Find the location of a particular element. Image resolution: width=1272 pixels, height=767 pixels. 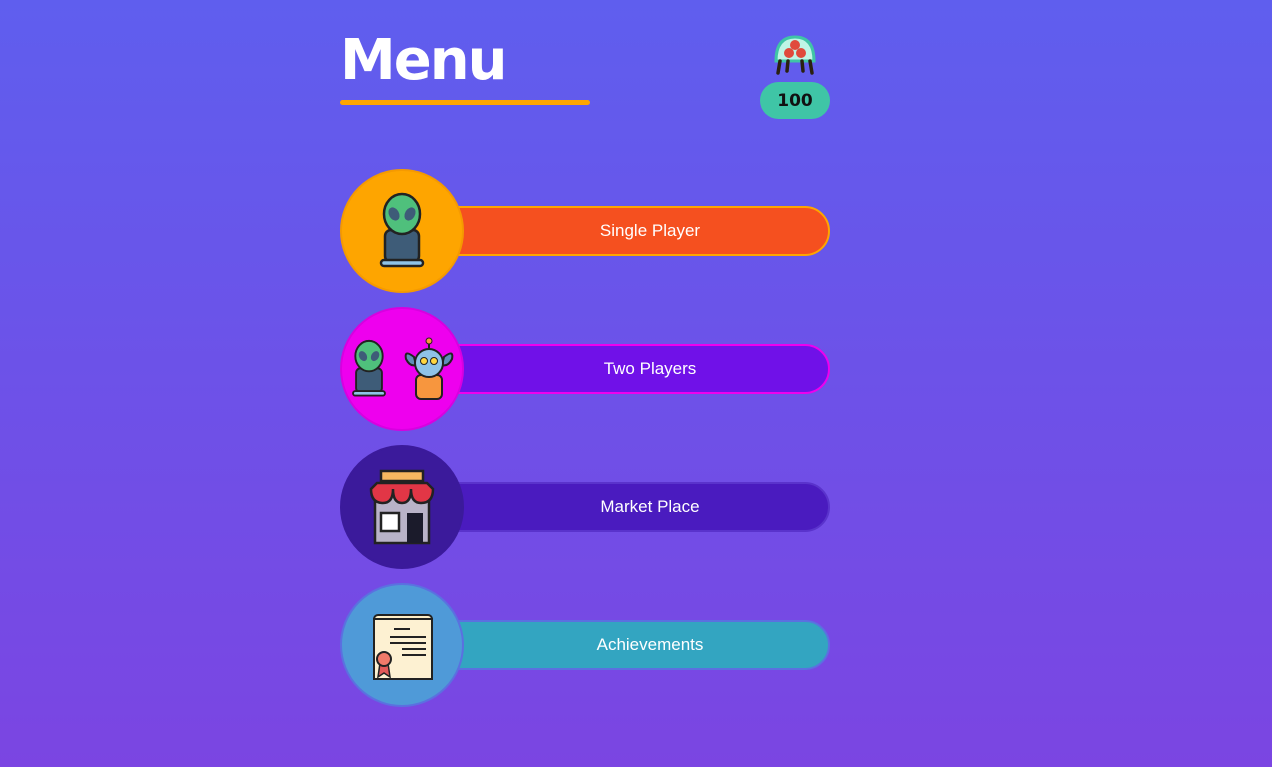

menu-single-player: Single Player is located at coordinates (585, 231).